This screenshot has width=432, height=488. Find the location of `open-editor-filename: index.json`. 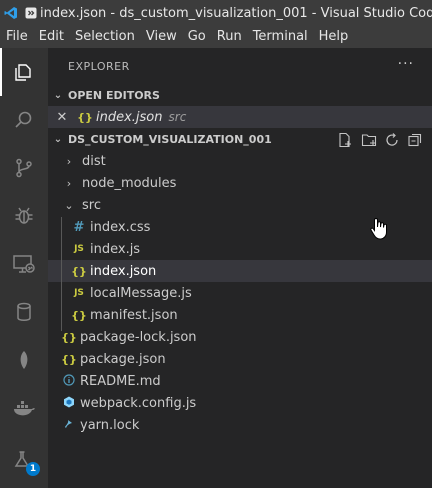

open-editor-filename: index.json is located at coordinates (129, 117).